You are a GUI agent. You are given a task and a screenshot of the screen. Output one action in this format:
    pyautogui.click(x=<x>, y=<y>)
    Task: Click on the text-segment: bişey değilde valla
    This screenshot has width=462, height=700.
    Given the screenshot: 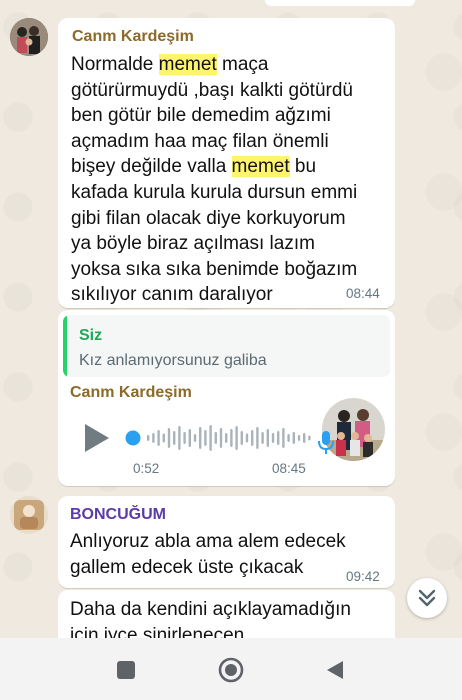 What is the action you would take?
    pyautogui.click(x=151, y=167)
    